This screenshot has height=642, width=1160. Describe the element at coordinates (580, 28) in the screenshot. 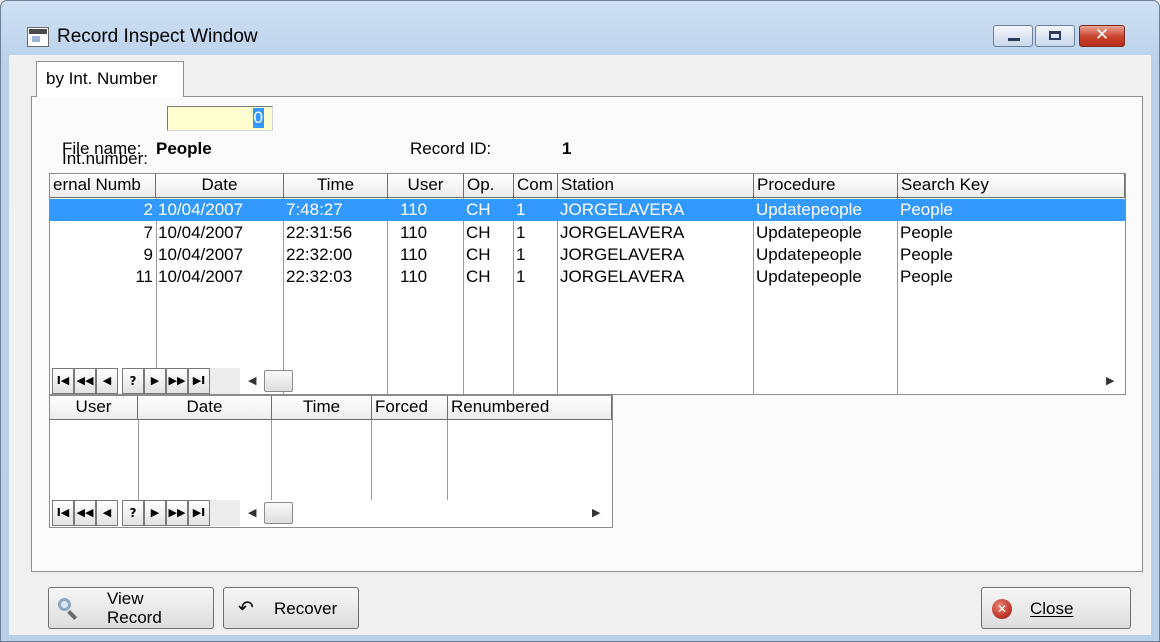

I see `title-bar: Record Inspect Window ✕` at that location.